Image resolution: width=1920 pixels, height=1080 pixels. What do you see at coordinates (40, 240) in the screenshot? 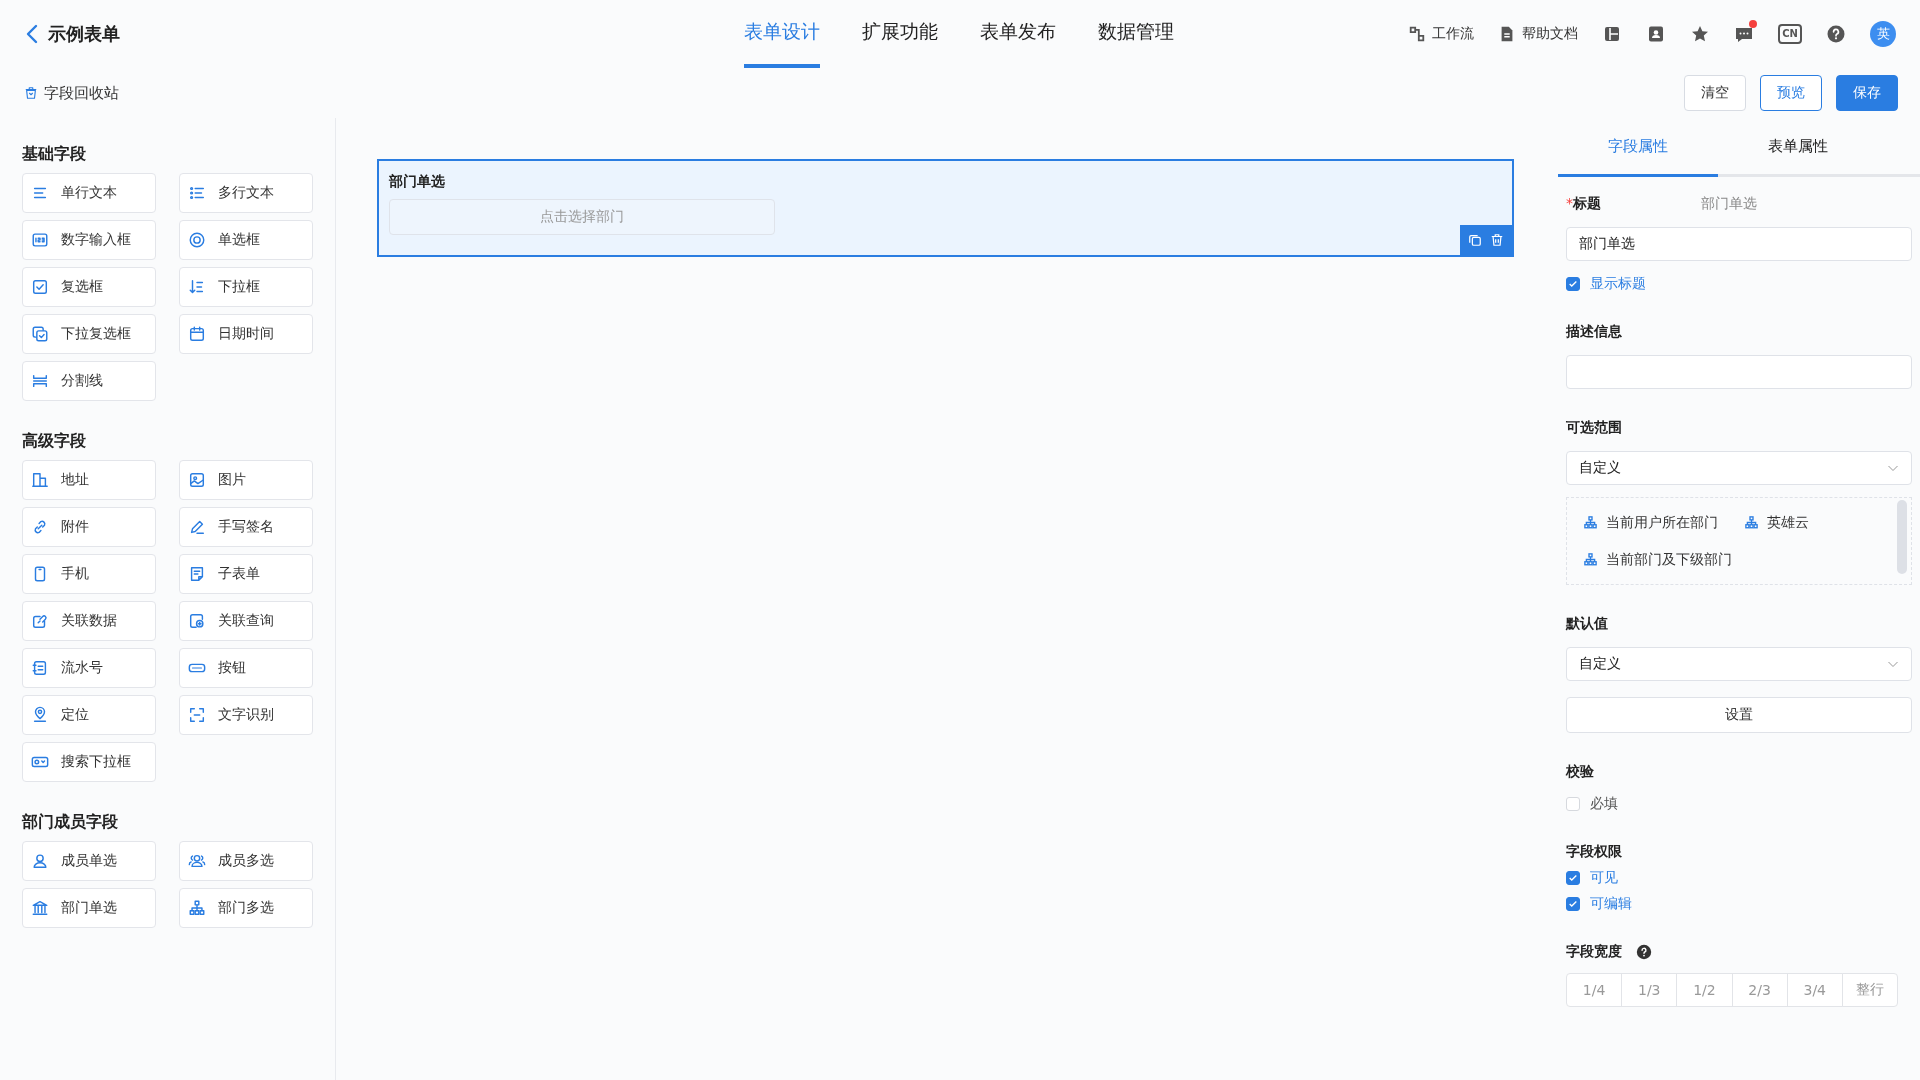
I see `number-icon` at bounding box center [40, 240].